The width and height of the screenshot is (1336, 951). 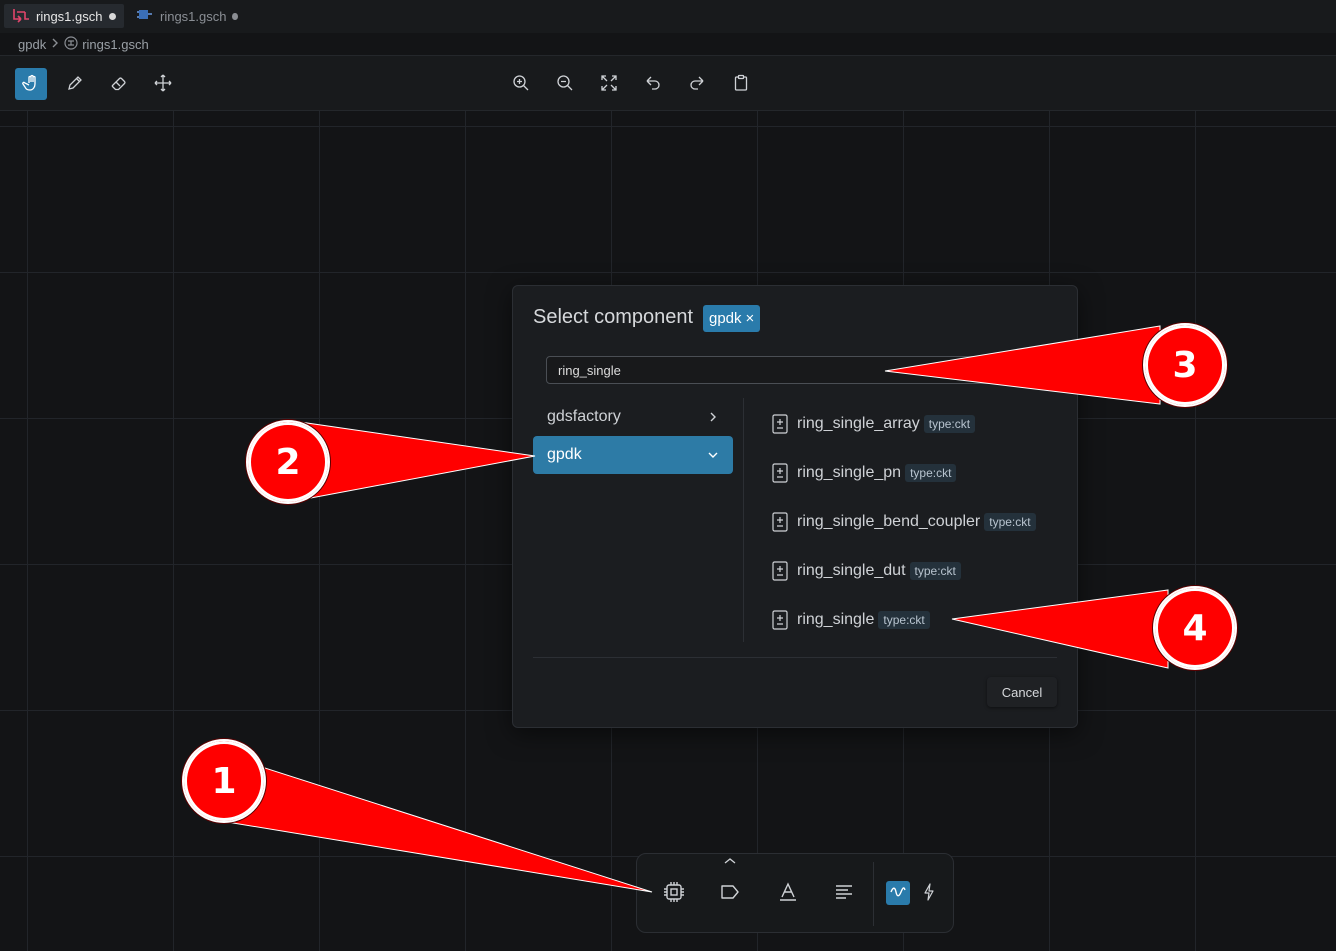 I want to click on label-icon, so click(x=730, y=893).